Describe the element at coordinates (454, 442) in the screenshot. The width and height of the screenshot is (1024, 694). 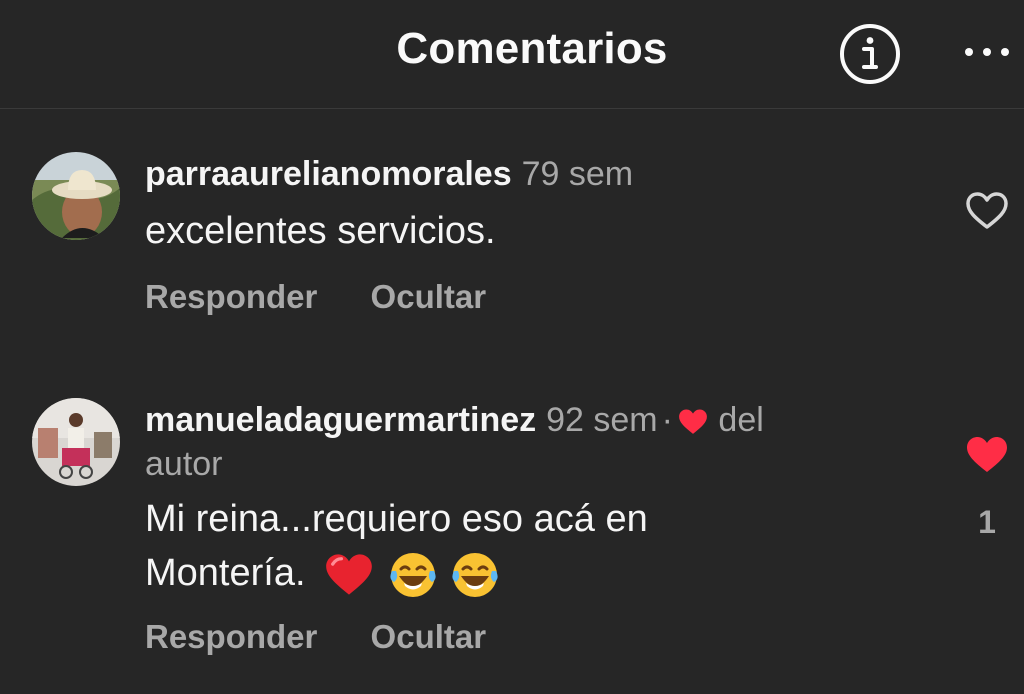
I see `comment-meta: manueladaguermartinez 92 sem · del autor` at that location.